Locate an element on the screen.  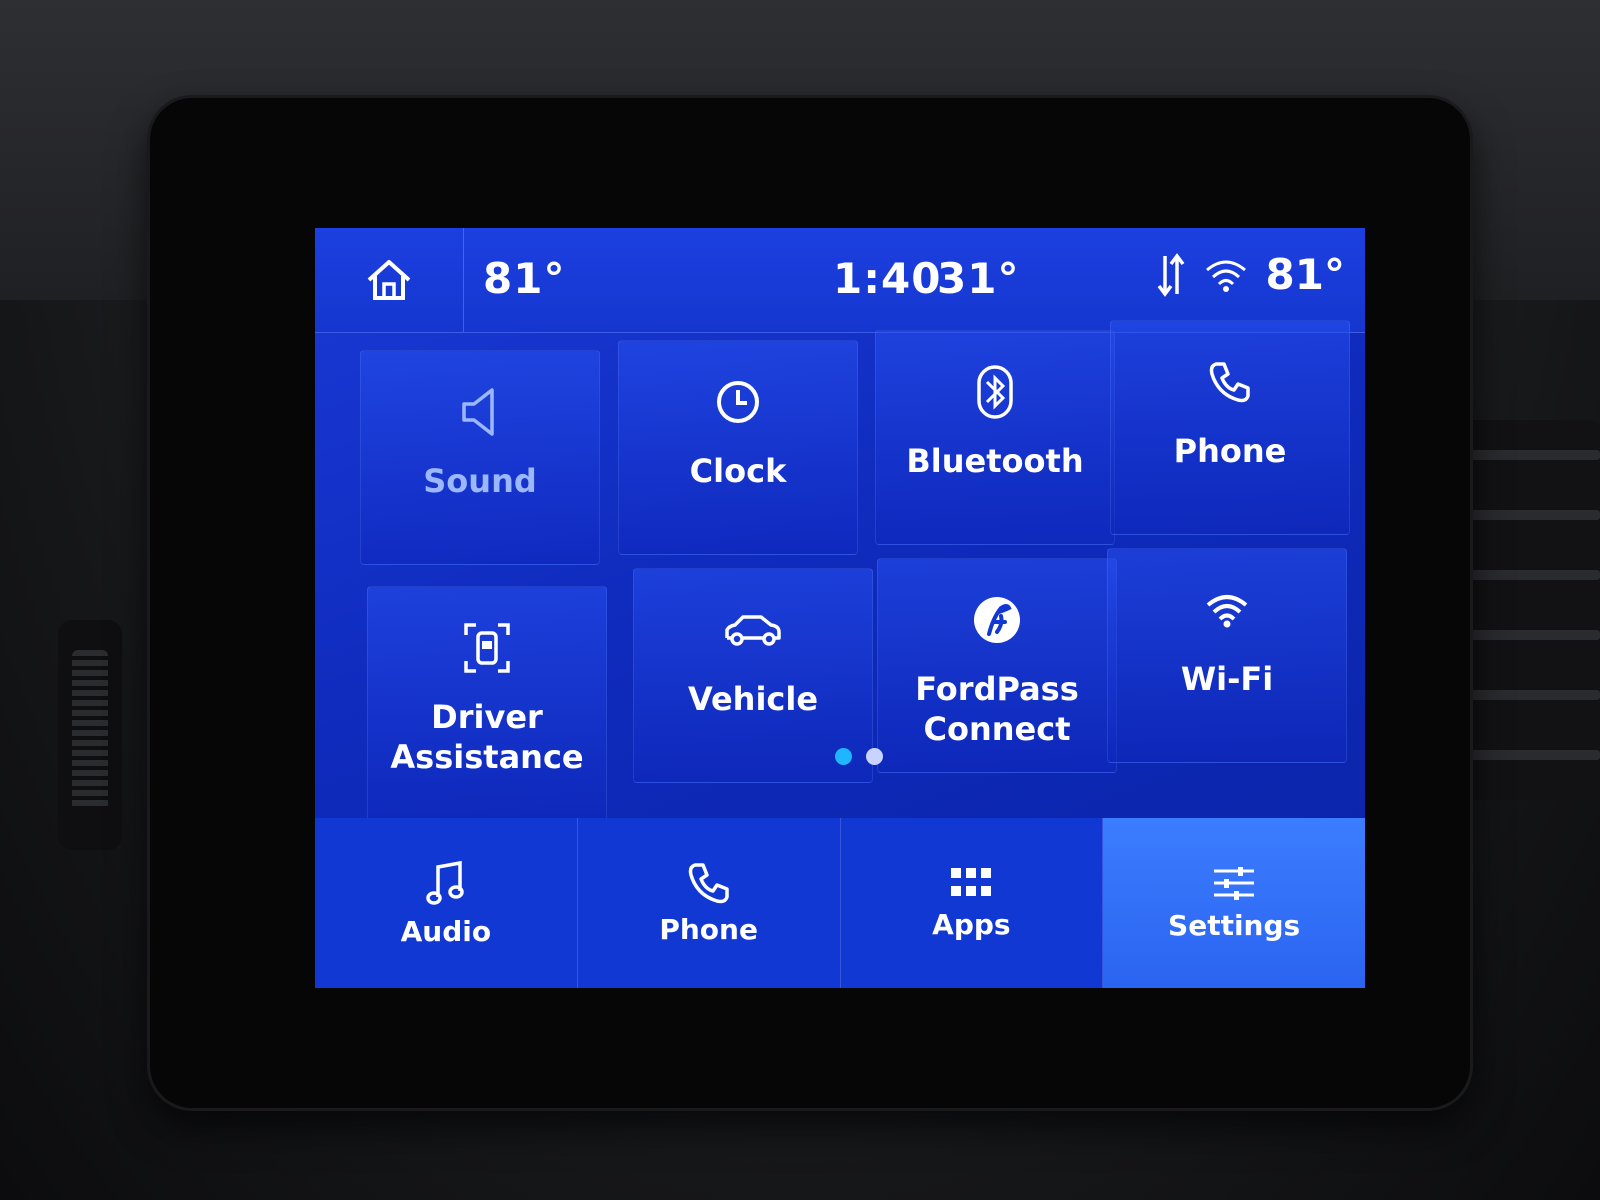
nav-settings: Settings is located at coordinates (1234, 903).